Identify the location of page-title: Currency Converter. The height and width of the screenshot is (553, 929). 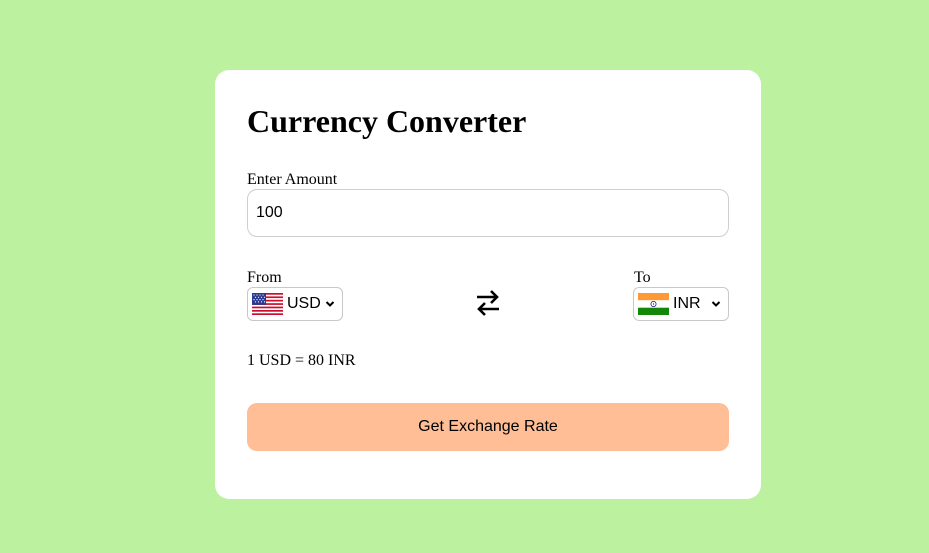
(387, 121).